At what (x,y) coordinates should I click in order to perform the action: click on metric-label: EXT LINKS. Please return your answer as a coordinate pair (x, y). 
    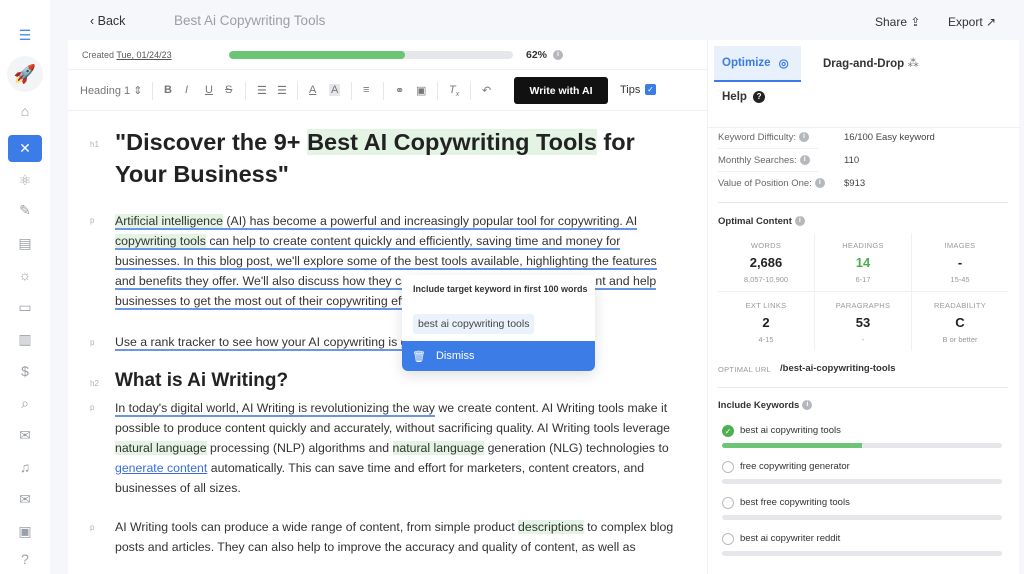
    Looking at the image, I should click on (766, 305).